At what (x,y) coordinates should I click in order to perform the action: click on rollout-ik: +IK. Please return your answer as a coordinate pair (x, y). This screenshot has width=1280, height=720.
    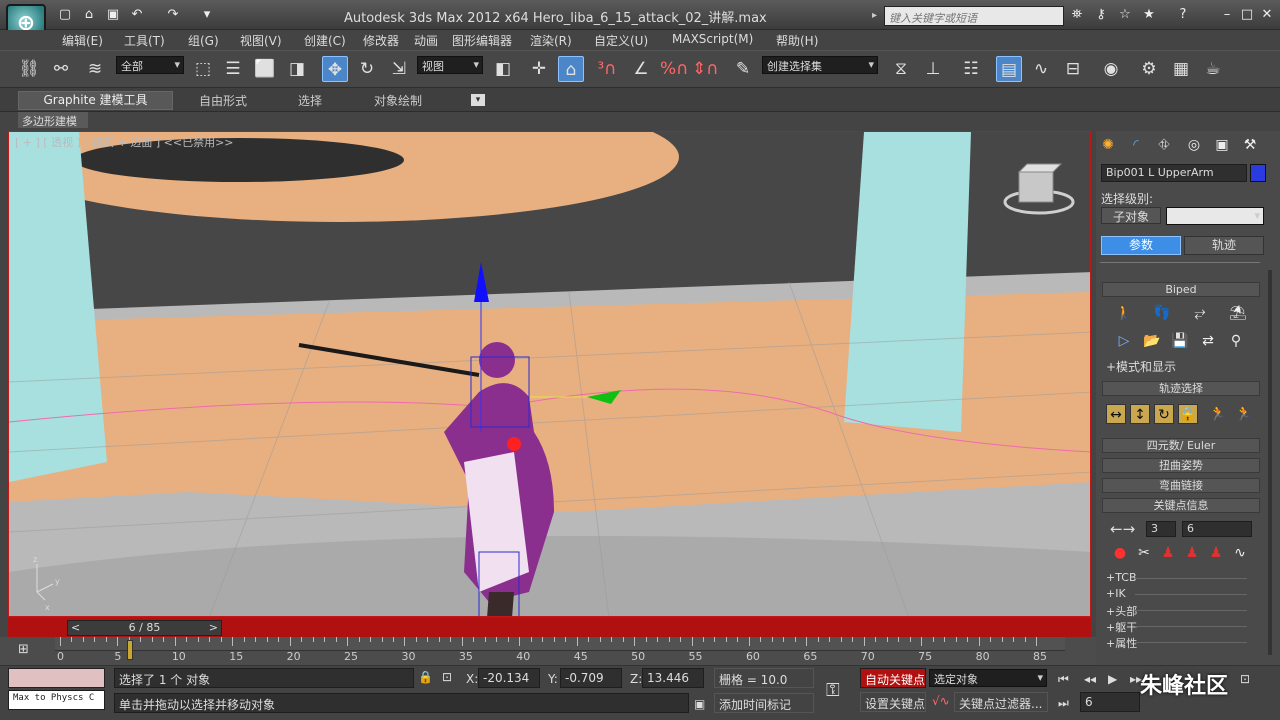
    Looking at the image, I should click on (1116, 593).